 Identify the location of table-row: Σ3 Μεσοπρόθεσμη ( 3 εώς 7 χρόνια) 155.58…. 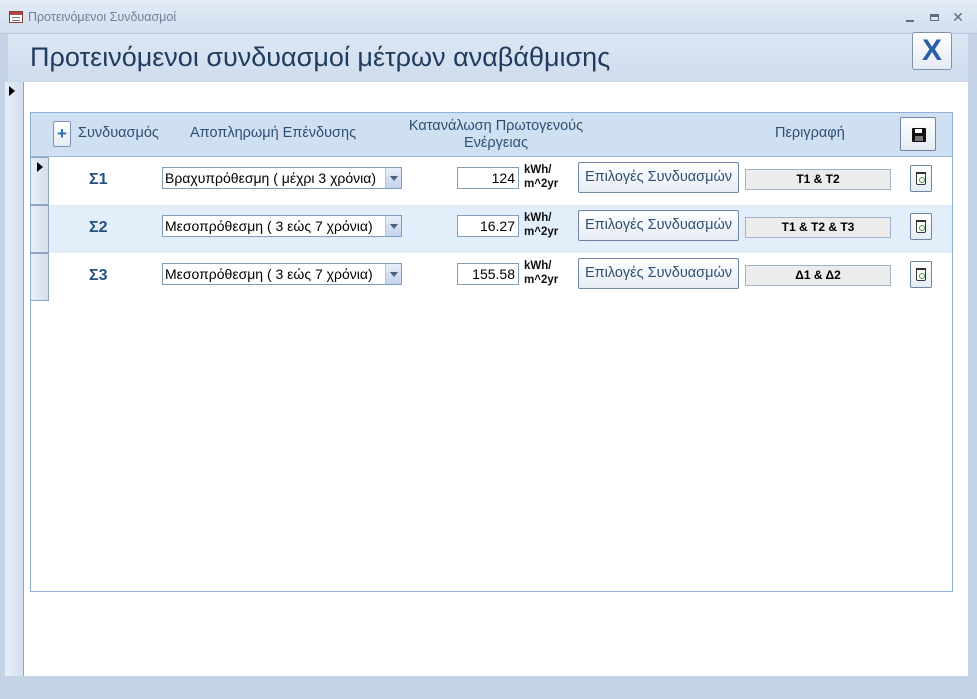
(491, 277).